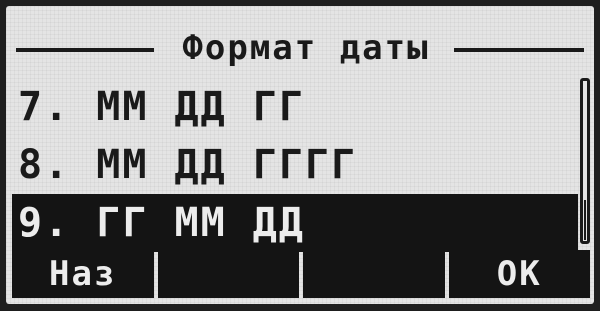 The image size is (600, 311). Describe the element at coordinates (585, 220) in the screenshot. I see `scrollbar-thumb` at that location.